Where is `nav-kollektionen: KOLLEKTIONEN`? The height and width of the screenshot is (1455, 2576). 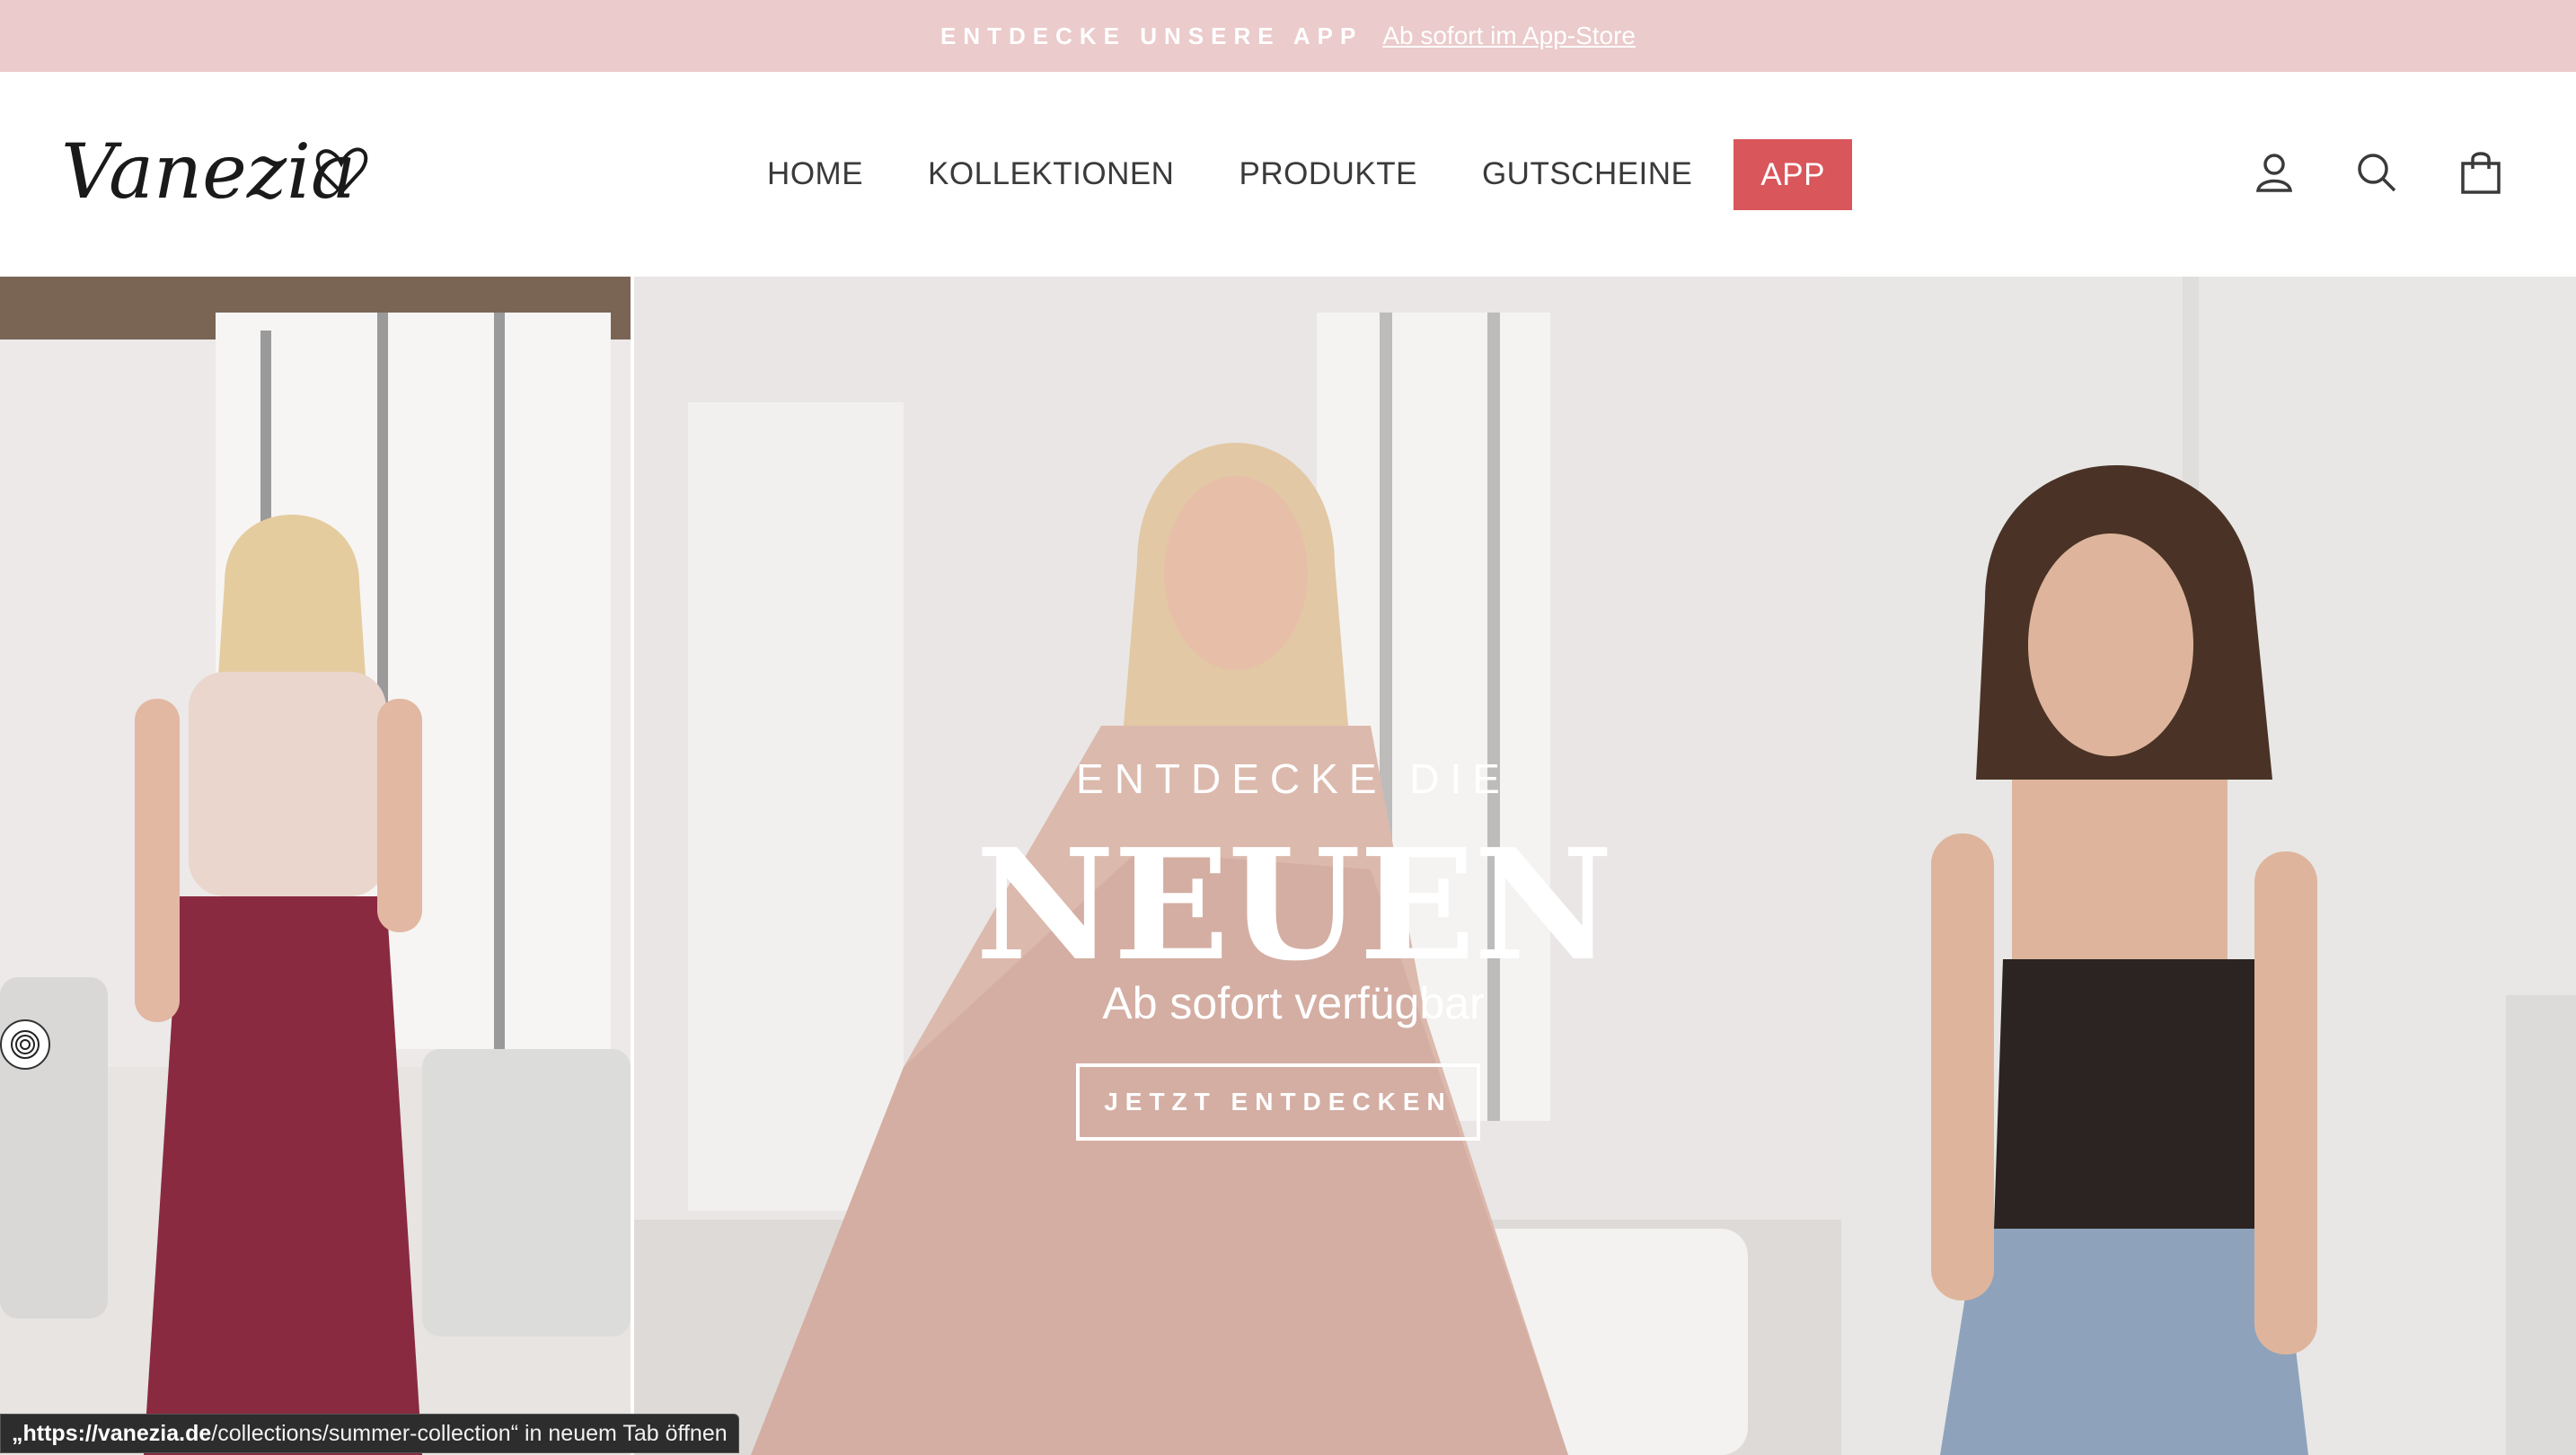
nav-kollektionen: KOLLEKTIONEN is located at coordinates (1050, 174).